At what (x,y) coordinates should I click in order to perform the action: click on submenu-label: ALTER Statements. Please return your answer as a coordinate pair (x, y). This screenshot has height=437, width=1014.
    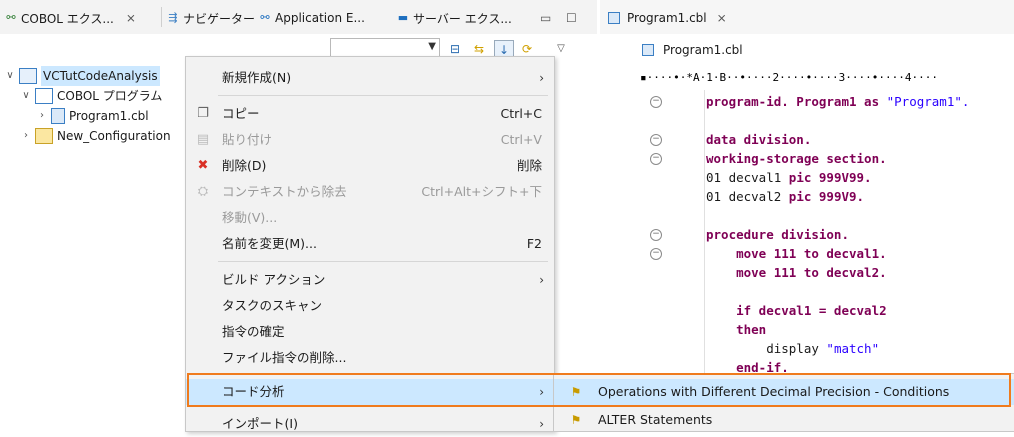
    Looking at the image, I should click on (655, 419).